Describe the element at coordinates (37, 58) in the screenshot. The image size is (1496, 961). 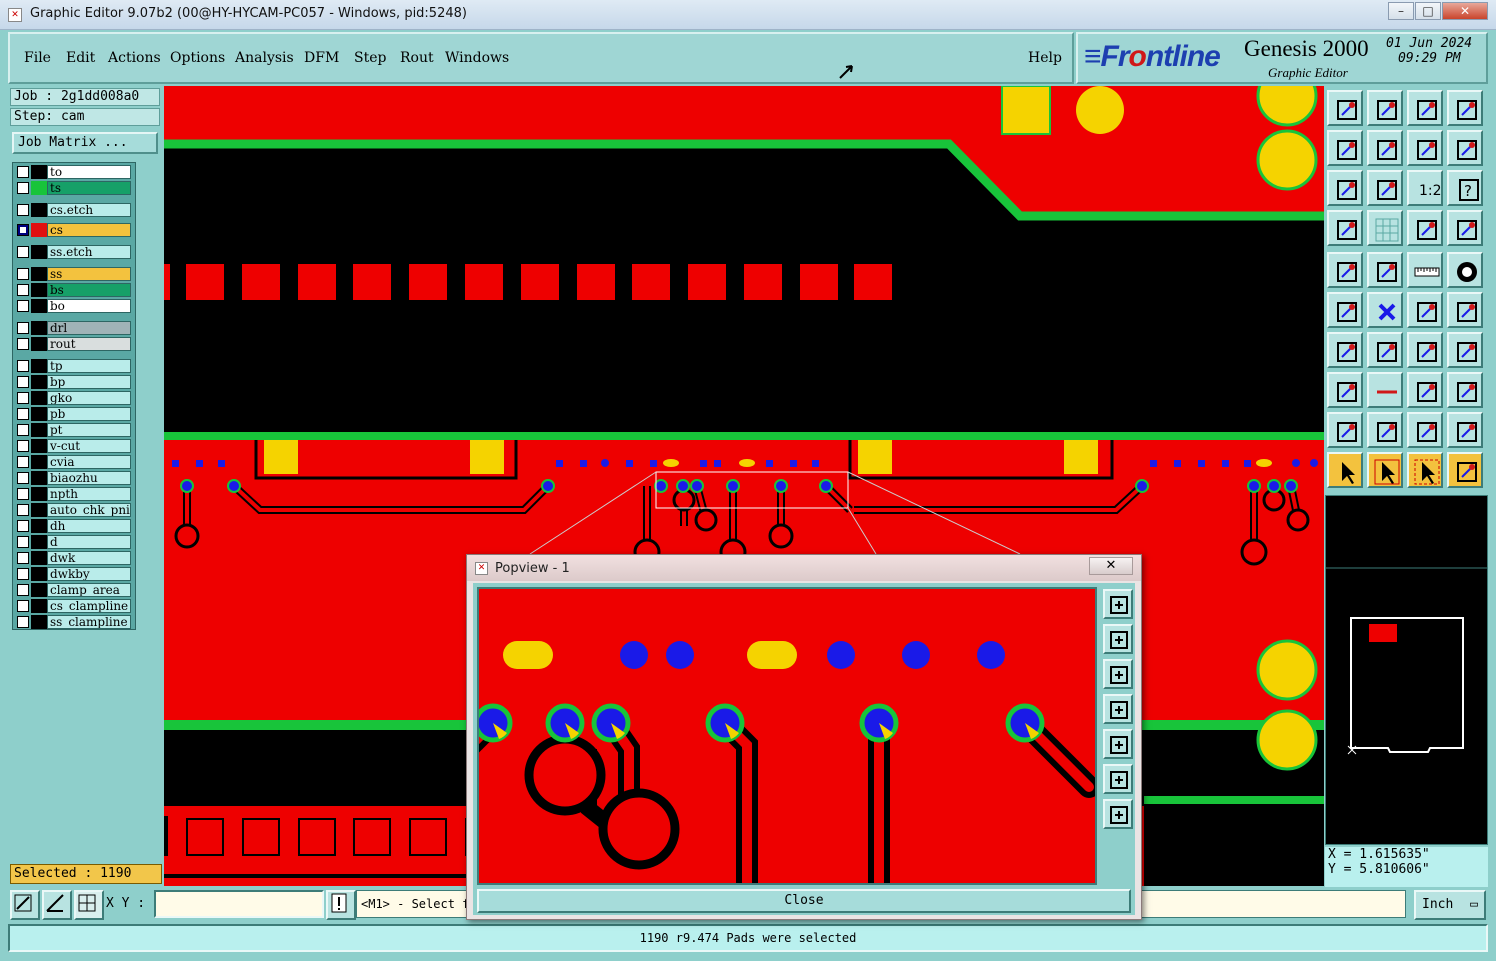
I see `menu-file: File` at that location.